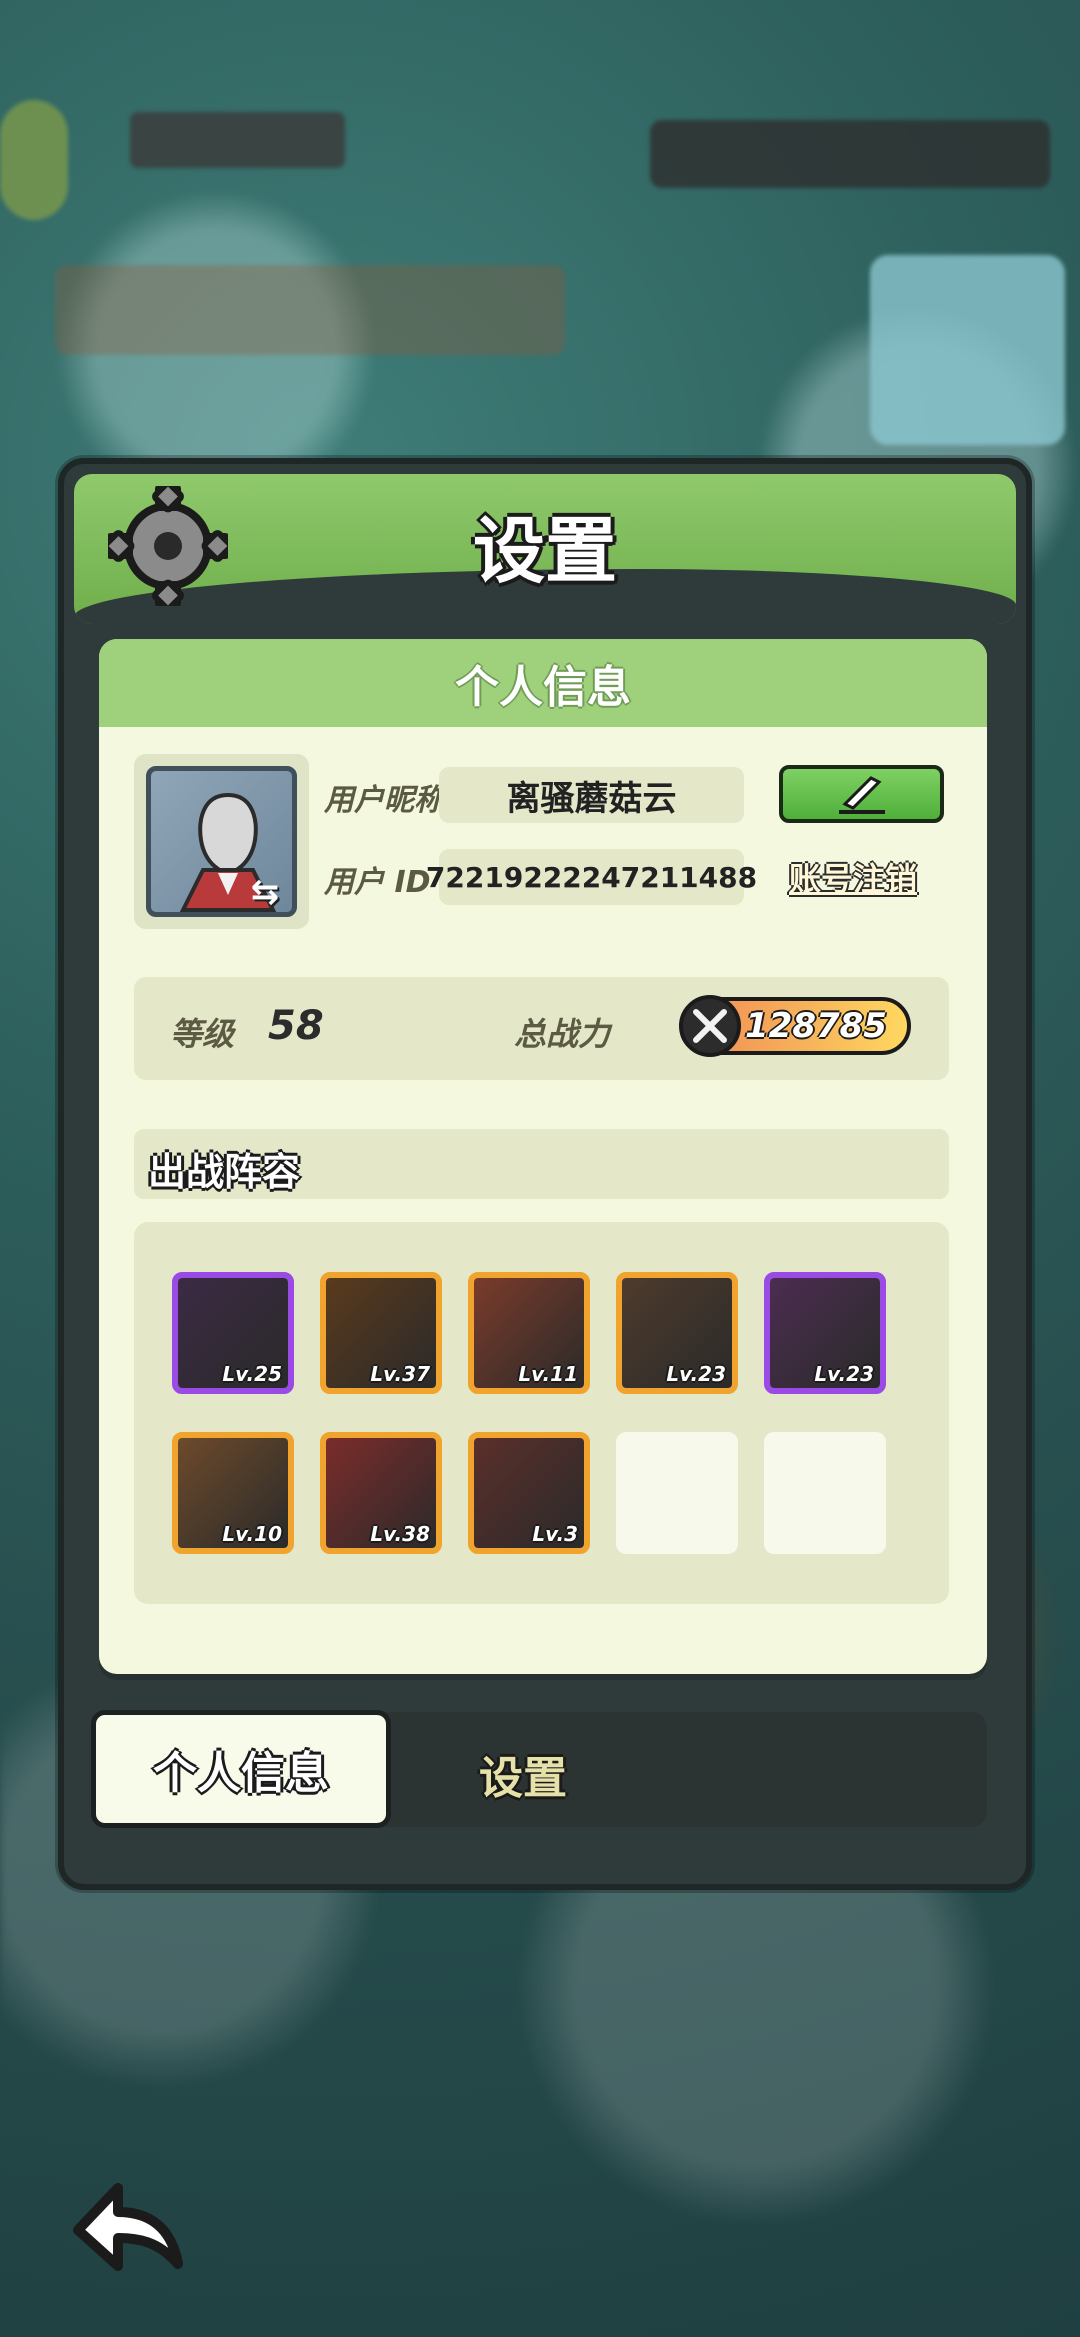  I want to click on hud-minimap, so click(967, 350).